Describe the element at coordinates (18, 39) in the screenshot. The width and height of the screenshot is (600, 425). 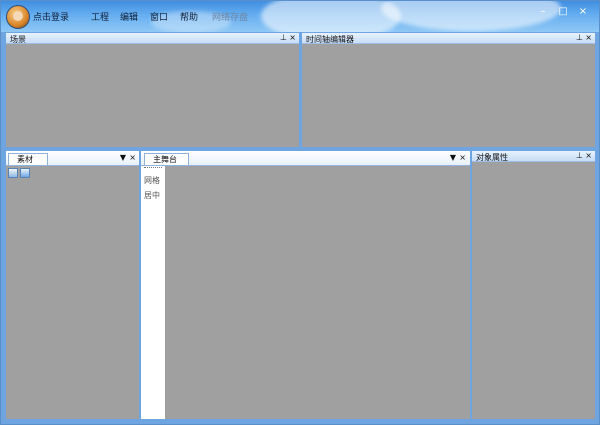
I see `scene-title: 场景` at that location.